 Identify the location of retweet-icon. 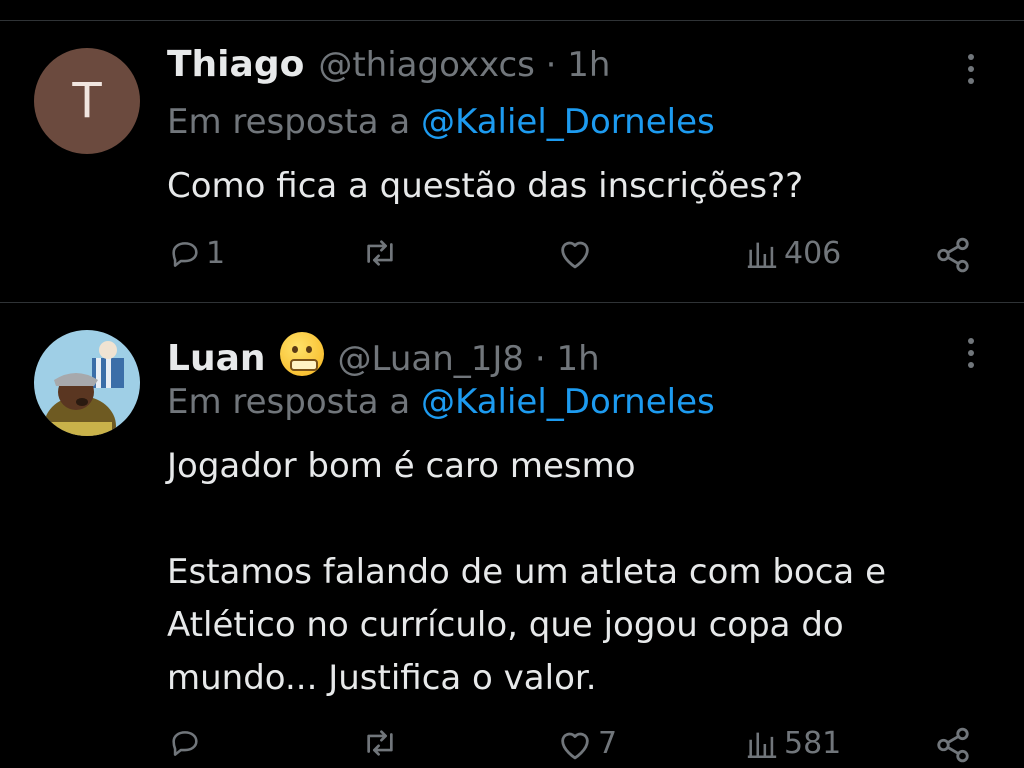
(380, 743).